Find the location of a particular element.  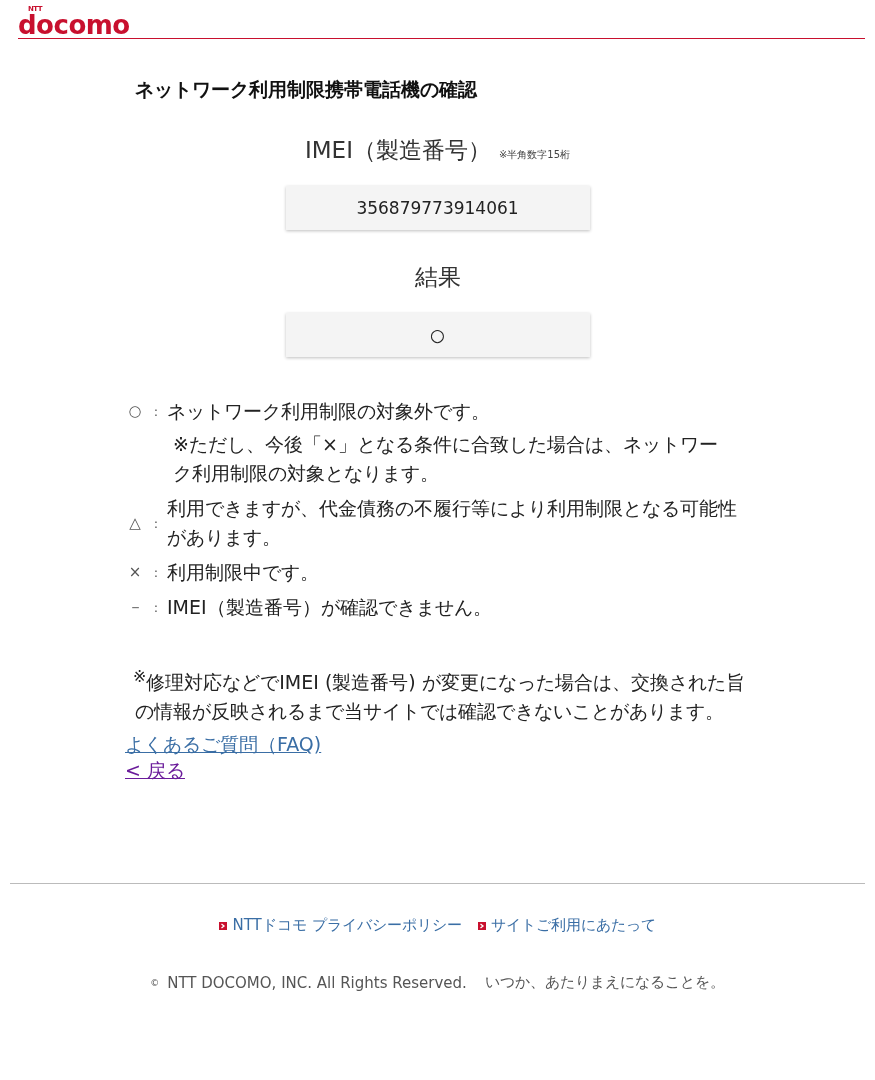

footer-link: NTTドコモ プライバシーポリシー is located at coordinates (340, 926).